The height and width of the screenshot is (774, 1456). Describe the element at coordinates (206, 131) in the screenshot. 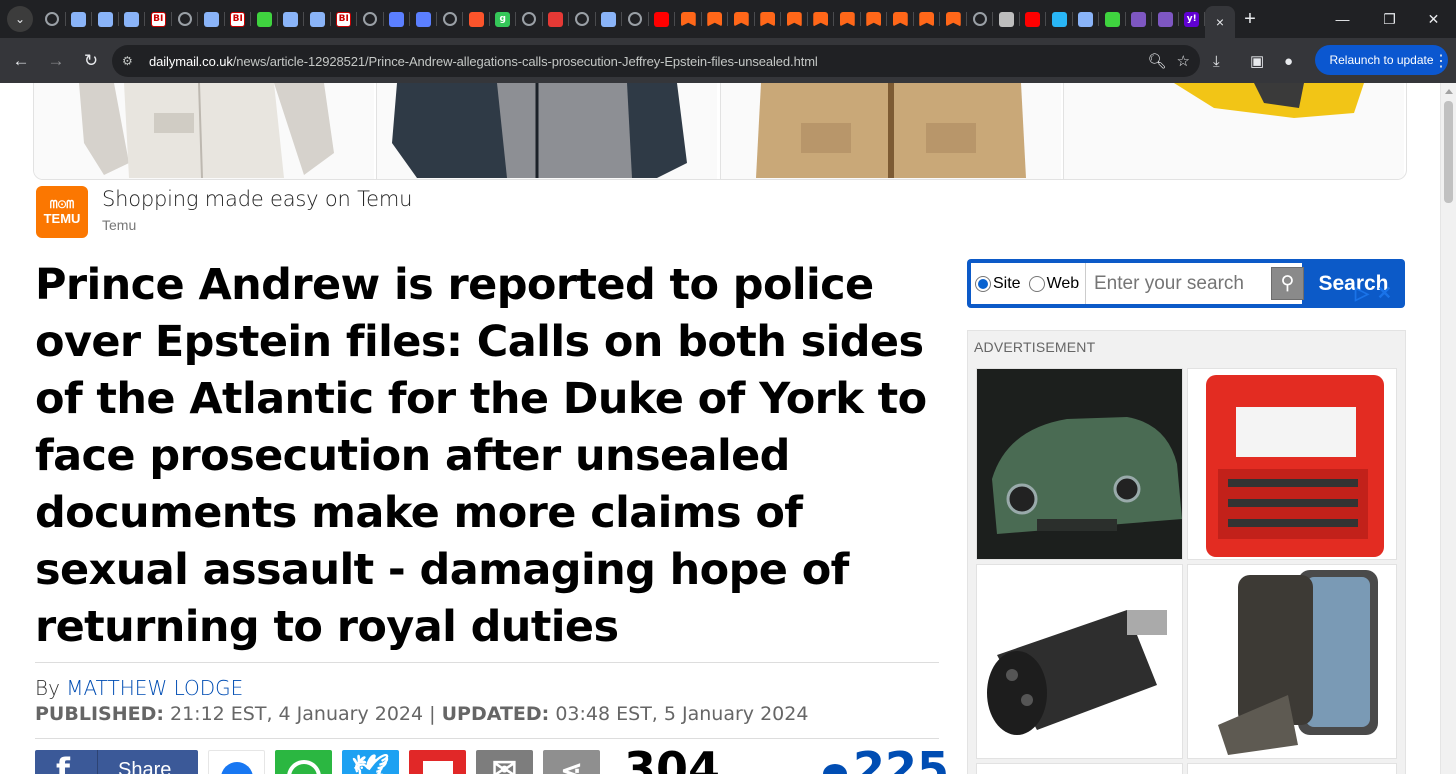

I see `product-white-jacket` at that location.